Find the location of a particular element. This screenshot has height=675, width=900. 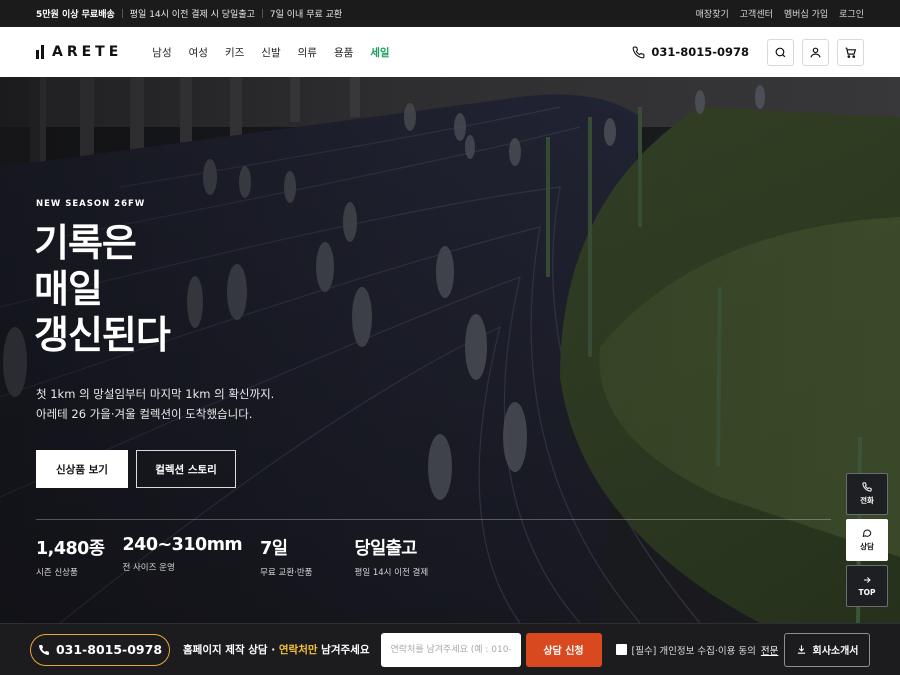

chat-icon is located at coordinates (867, 533).